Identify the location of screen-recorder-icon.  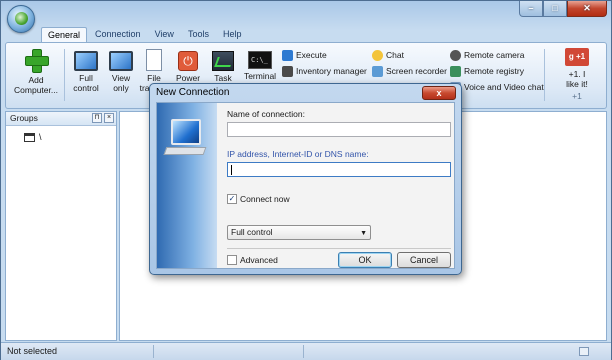
(377, 71).